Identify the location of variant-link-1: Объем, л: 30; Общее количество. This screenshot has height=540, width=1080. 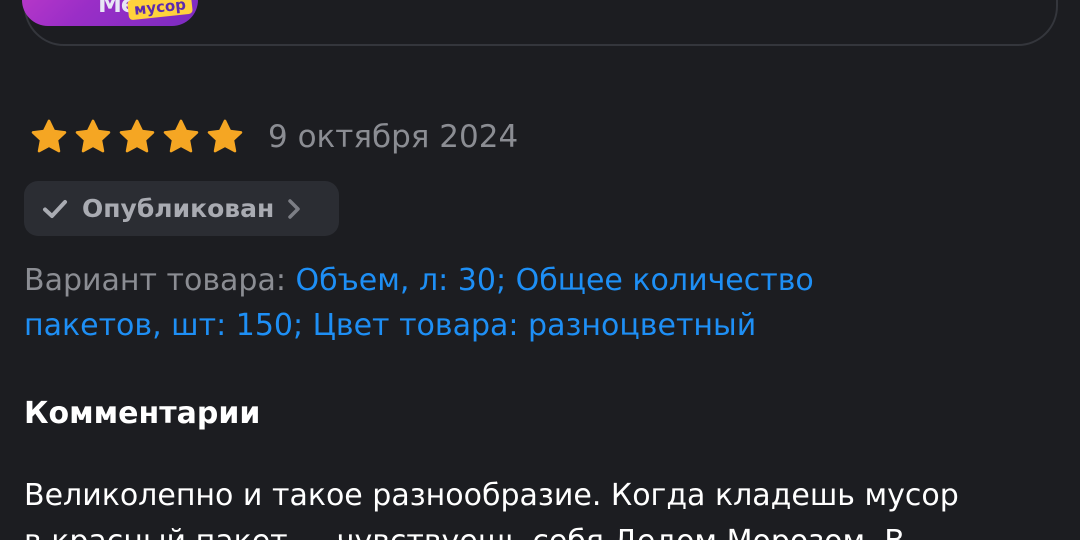
(555, 280).